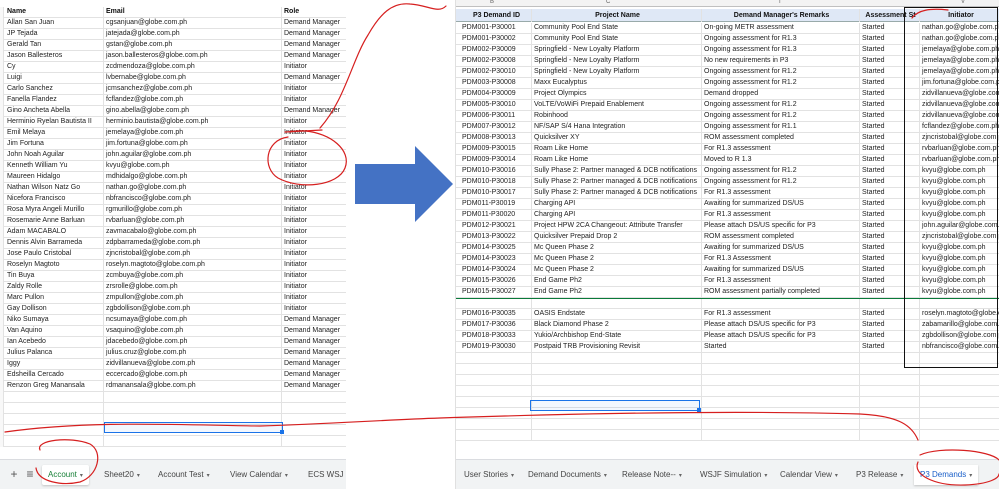 Image resolution: width=999 pixels, height=489 pixels. What do you see at coordinates (193, 265) in the screenshot?
I see `email-cell: roselyn.magtoto@globe.com.ph` at bounding box center [193, 265].